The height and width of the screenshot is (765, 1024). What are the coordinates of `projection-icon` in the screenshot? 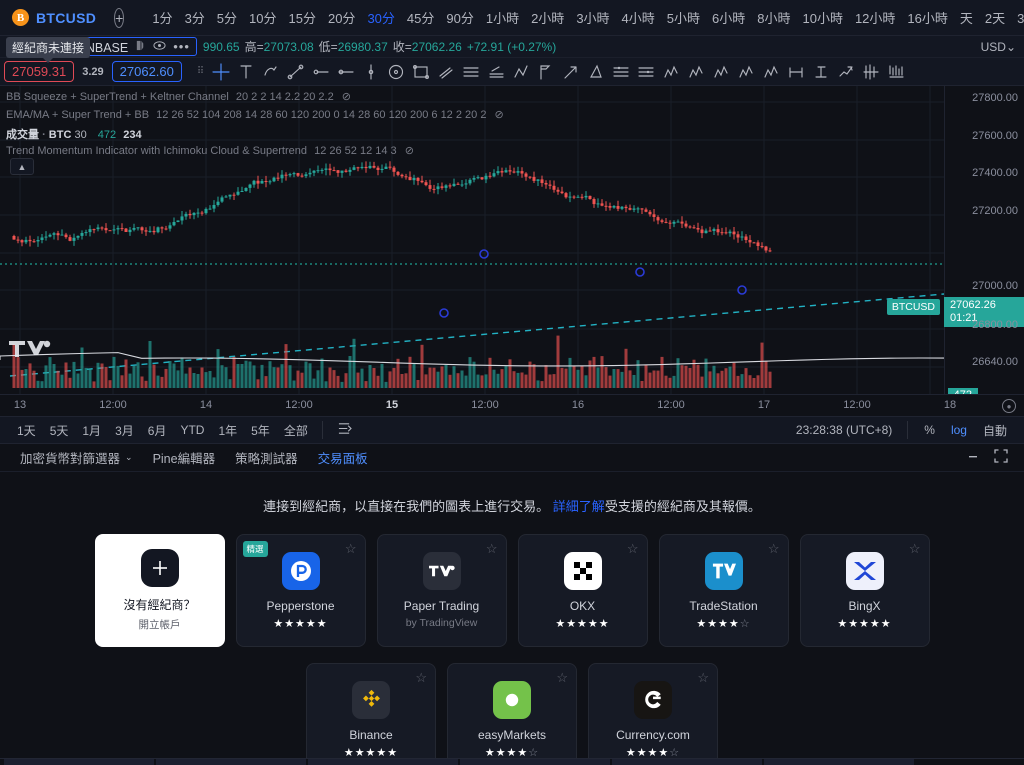 It's located at (845, 72).